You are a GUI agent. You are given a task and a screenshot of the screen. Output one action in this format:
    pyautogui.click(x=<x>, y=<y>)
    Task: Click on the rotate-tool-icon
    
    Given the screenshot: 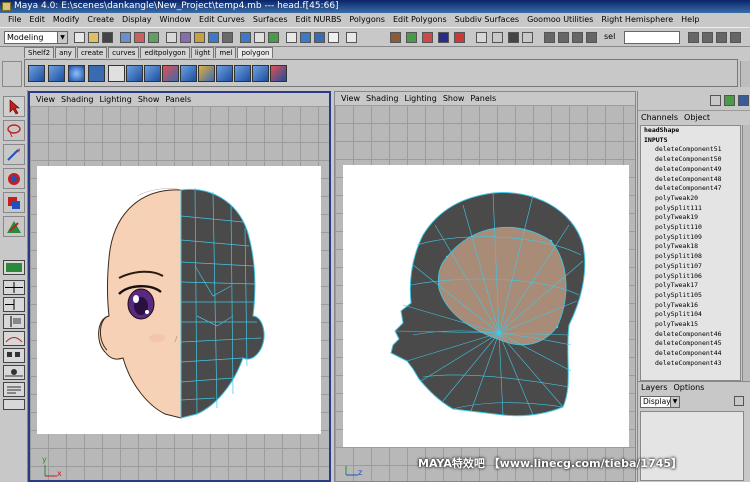 What is the action you would take?
    pyautogui.click(x=14, y=178)
    